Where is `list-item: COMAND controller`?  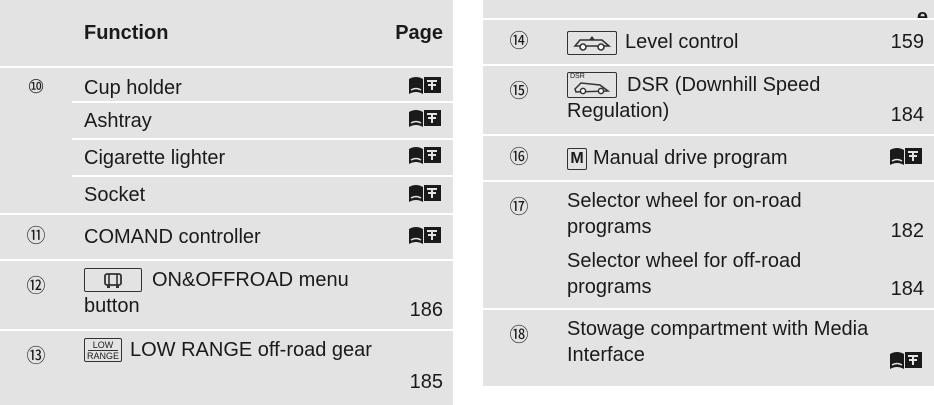
list-item: COMAND controller is located at coordinates (262, 237).